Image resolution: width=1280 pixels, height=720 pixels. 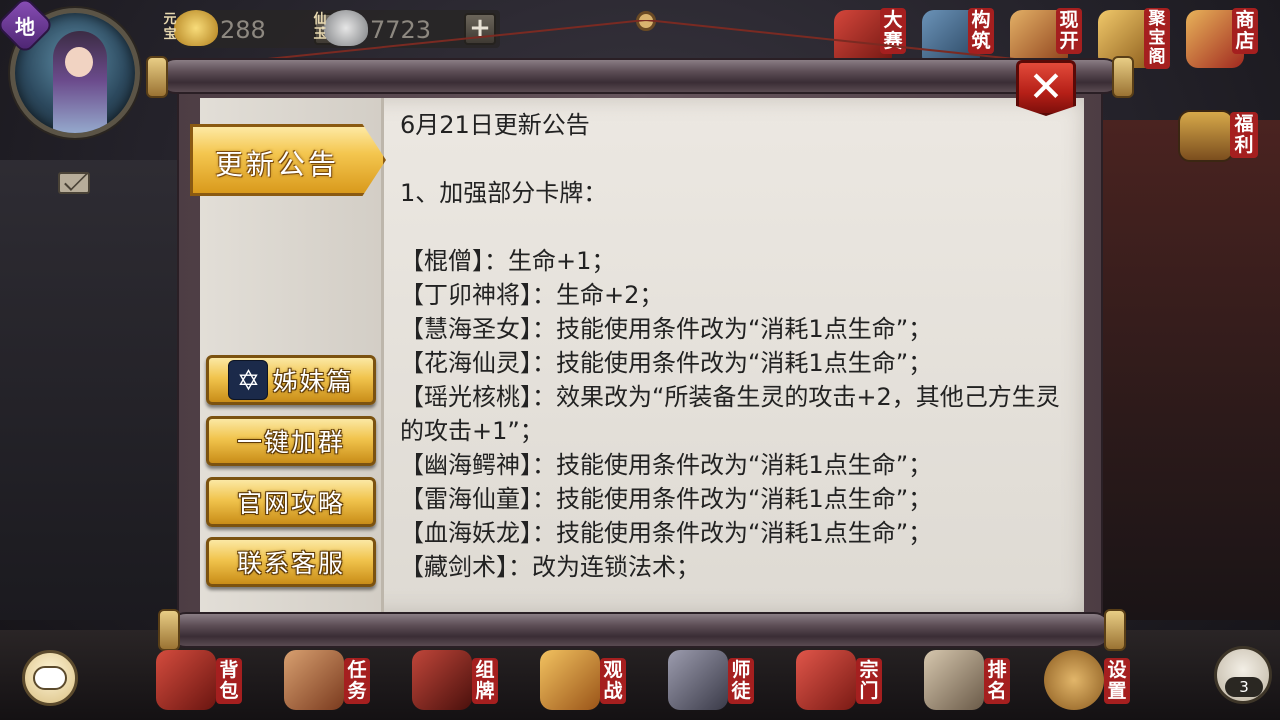 I want to click on sister-game-label: 姊妹篇, so click(x=313, y=381).